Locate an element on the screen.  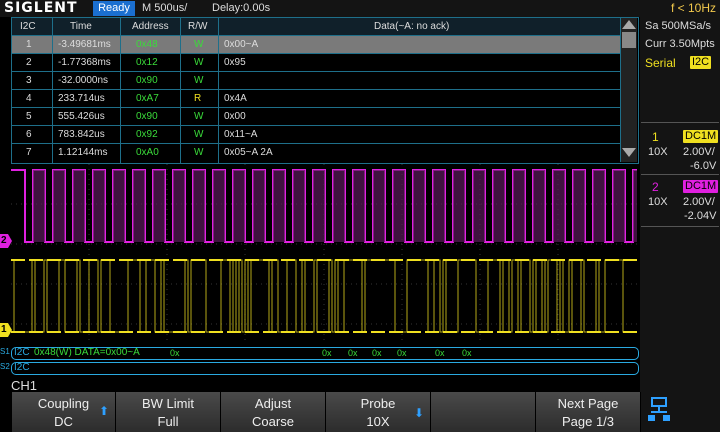
softkey-value: Coarse is located at coordinates (273, 421).